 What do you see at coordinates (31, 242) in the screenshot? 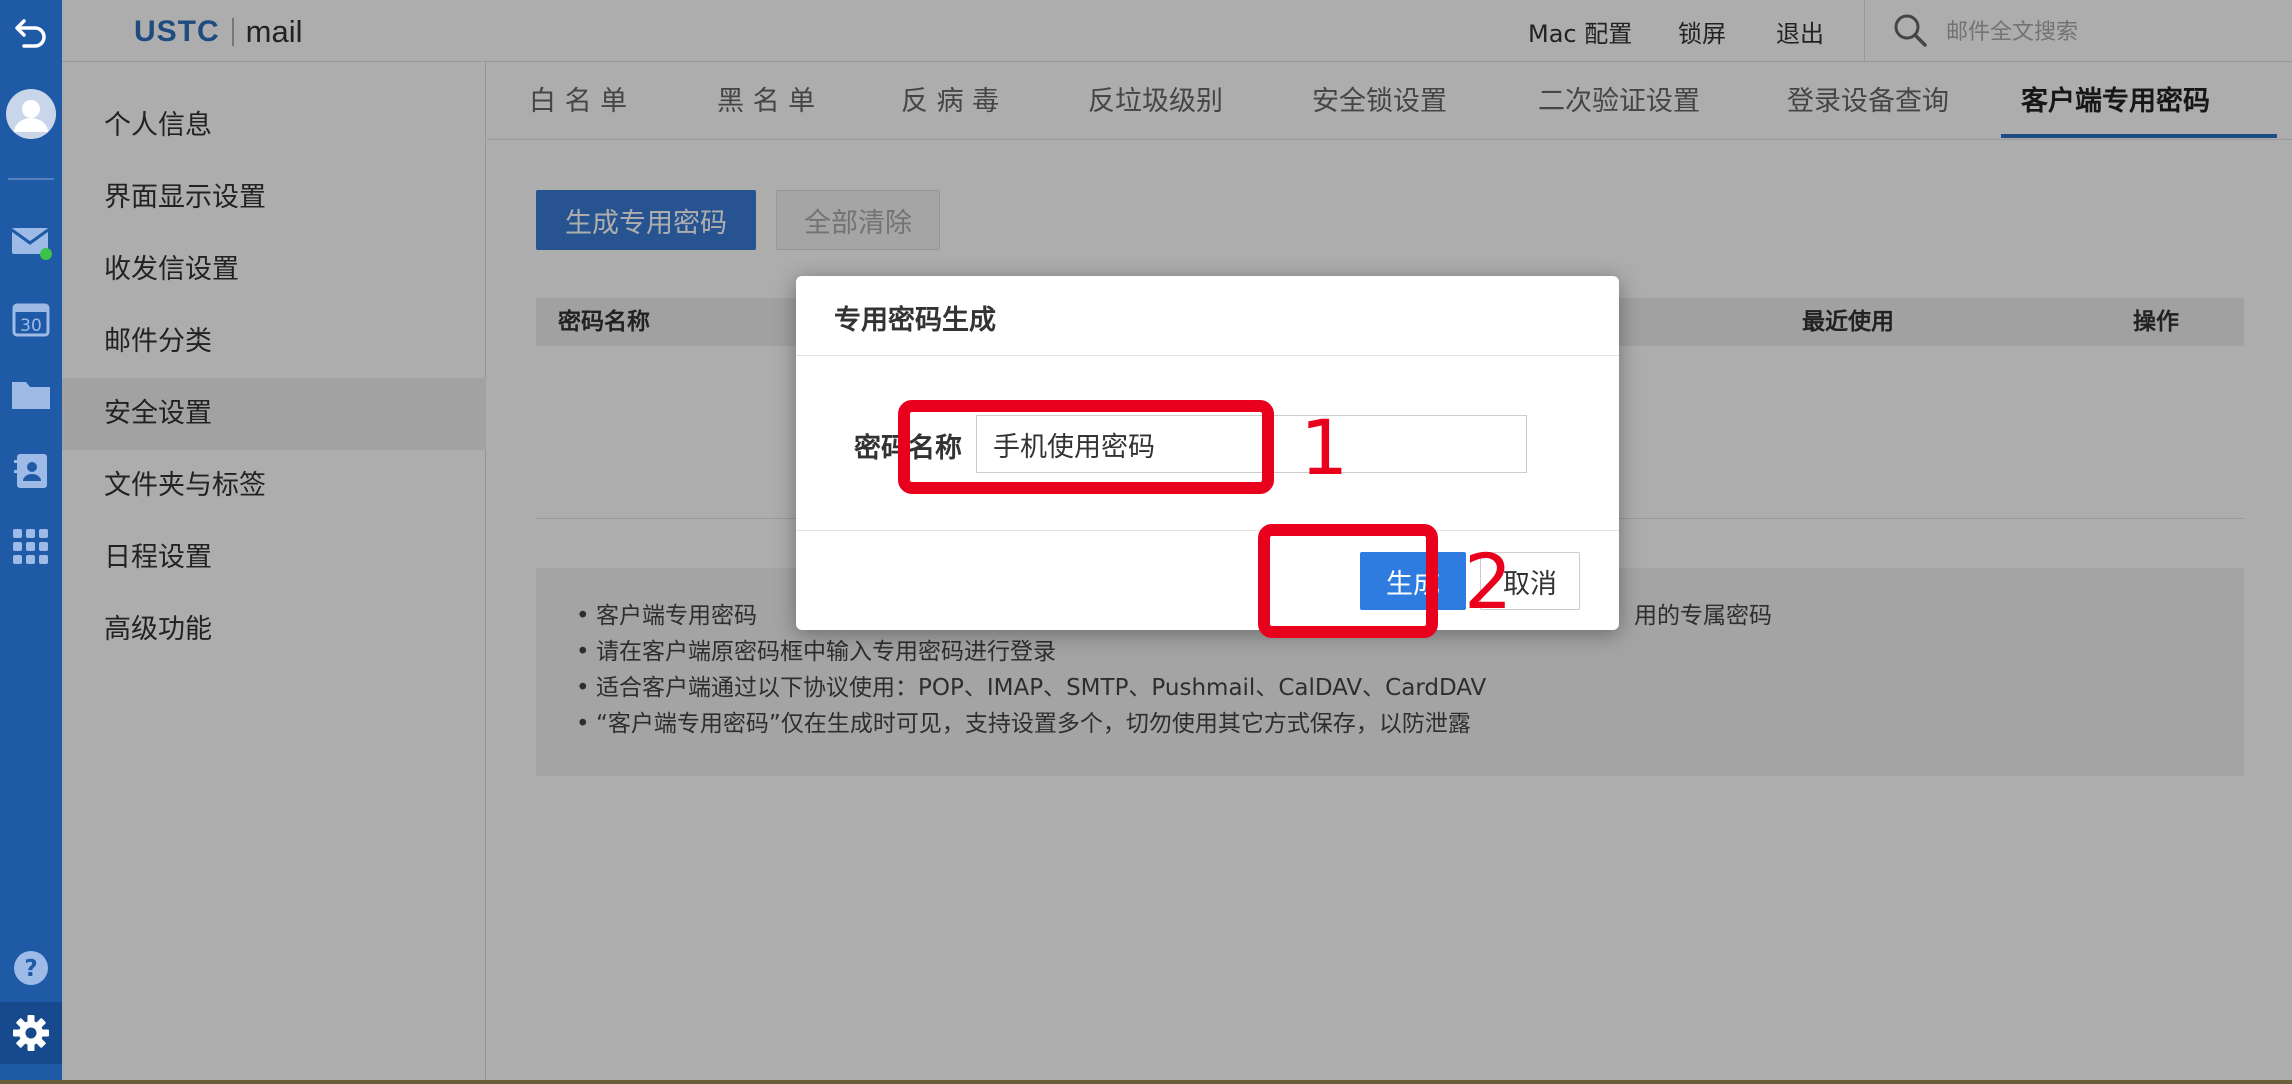
I see `mail-icon` at bounding box center [31, 242].